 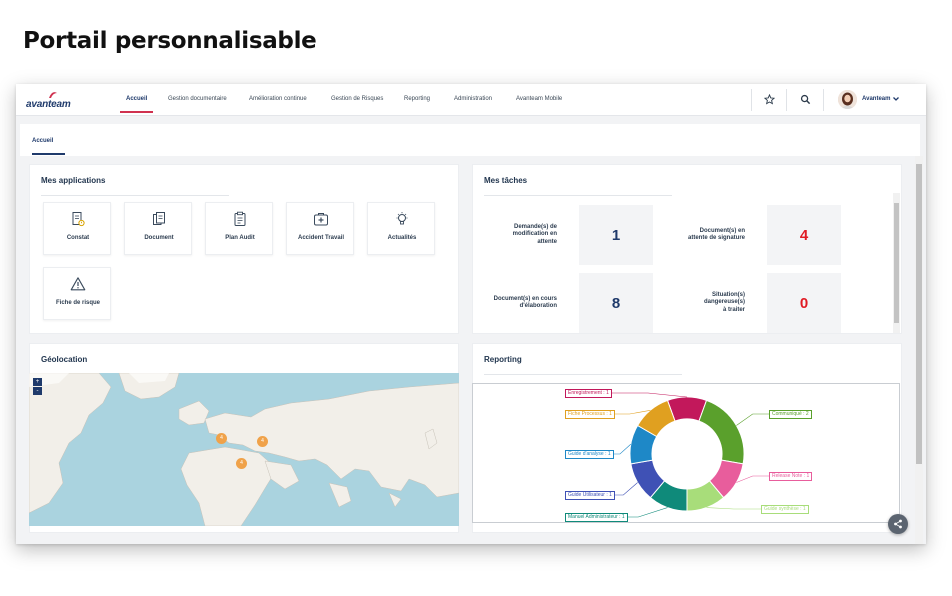 I want to click on app-card-label: Plan Audit, so click(x=240, y=238).